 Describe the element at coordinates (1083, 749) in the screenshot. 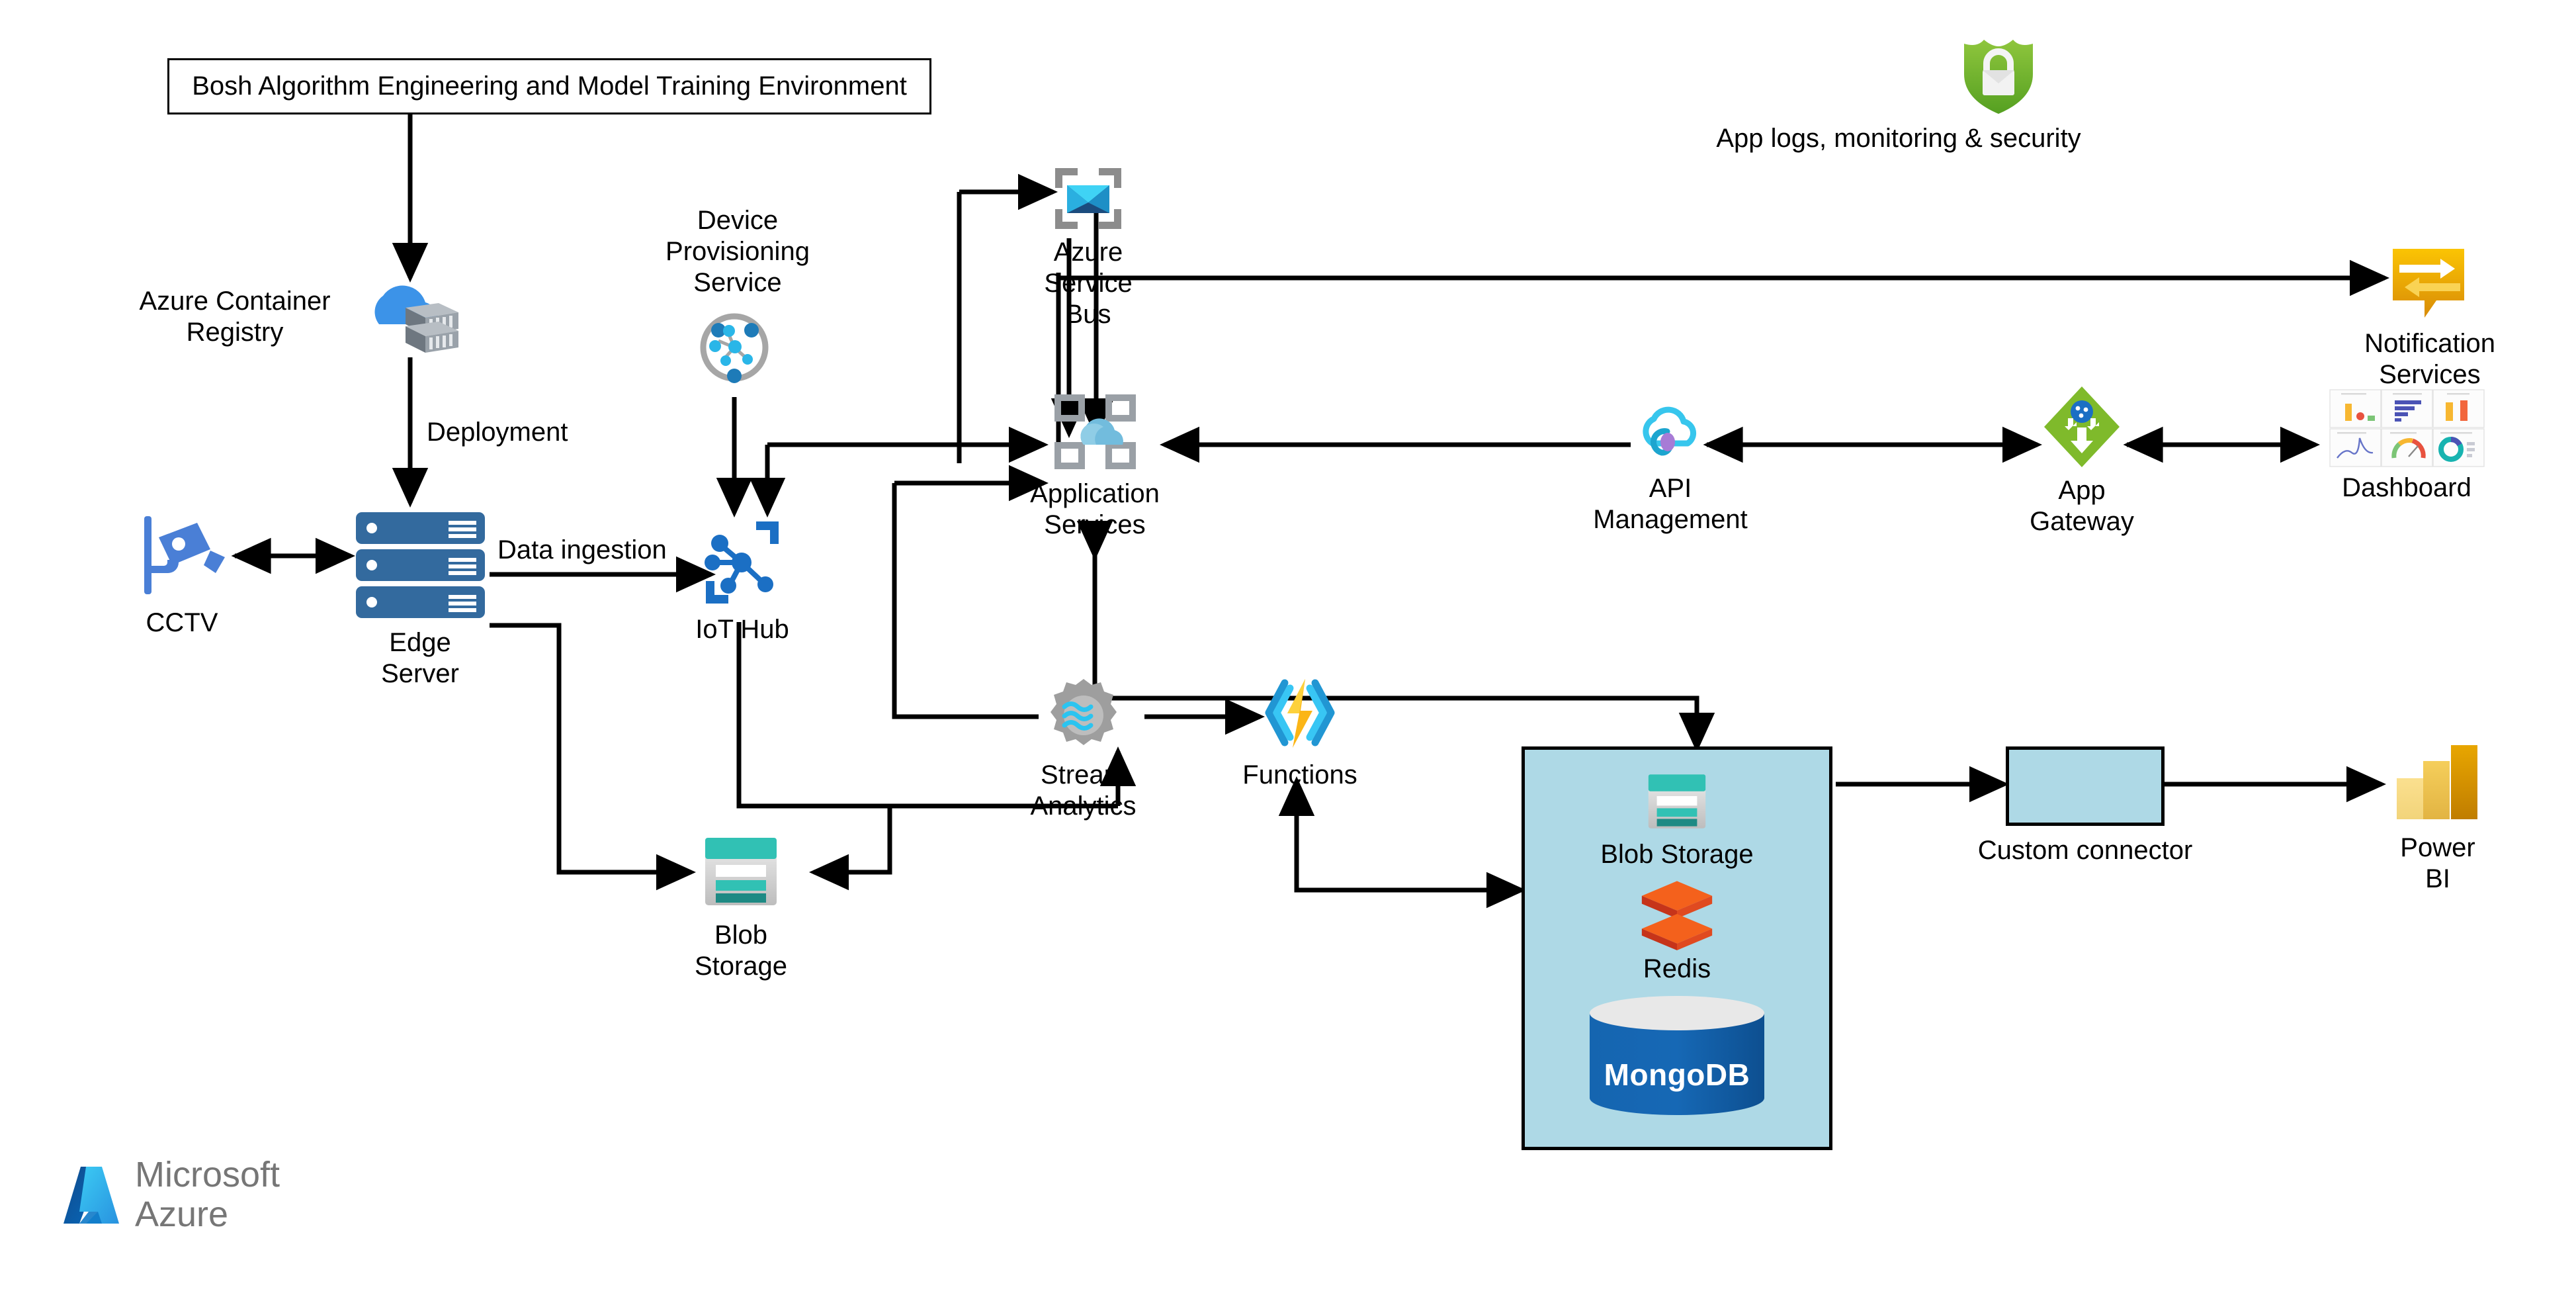

I see `node-stream-analytics: Stream Analytics` at that location.